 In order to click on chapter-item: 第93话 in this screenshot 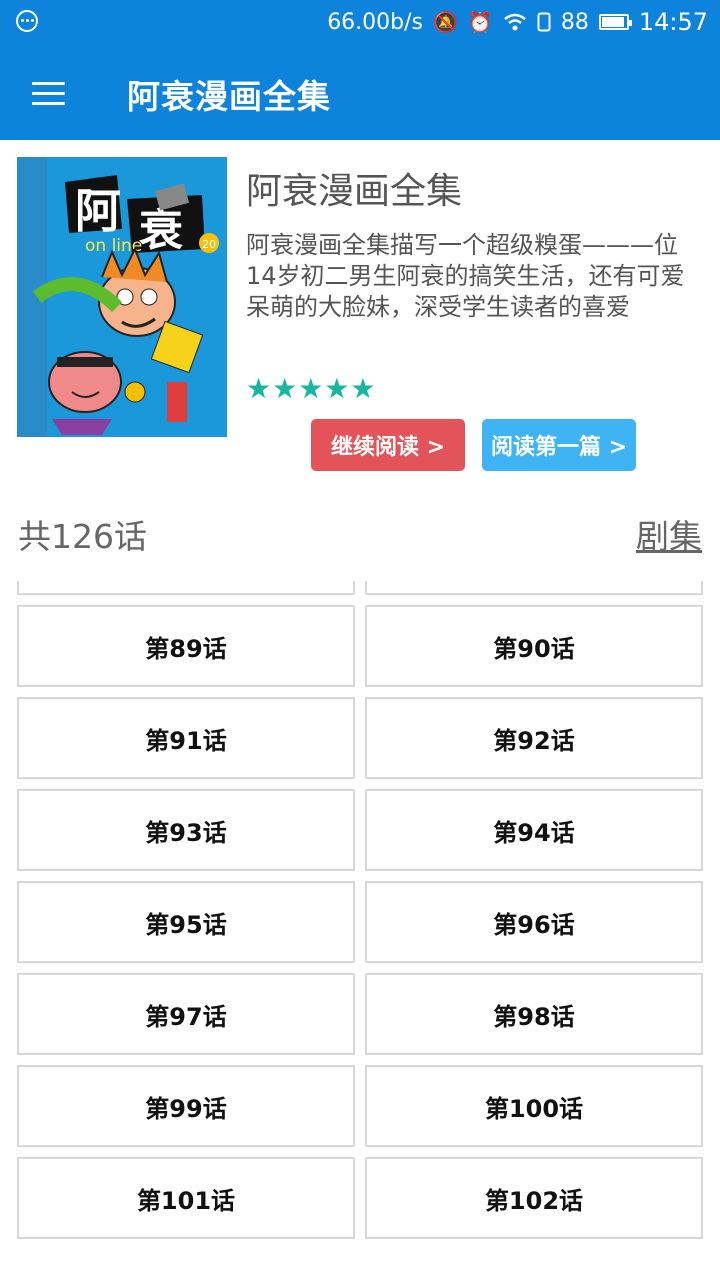, I will do `click(186, 830)`.